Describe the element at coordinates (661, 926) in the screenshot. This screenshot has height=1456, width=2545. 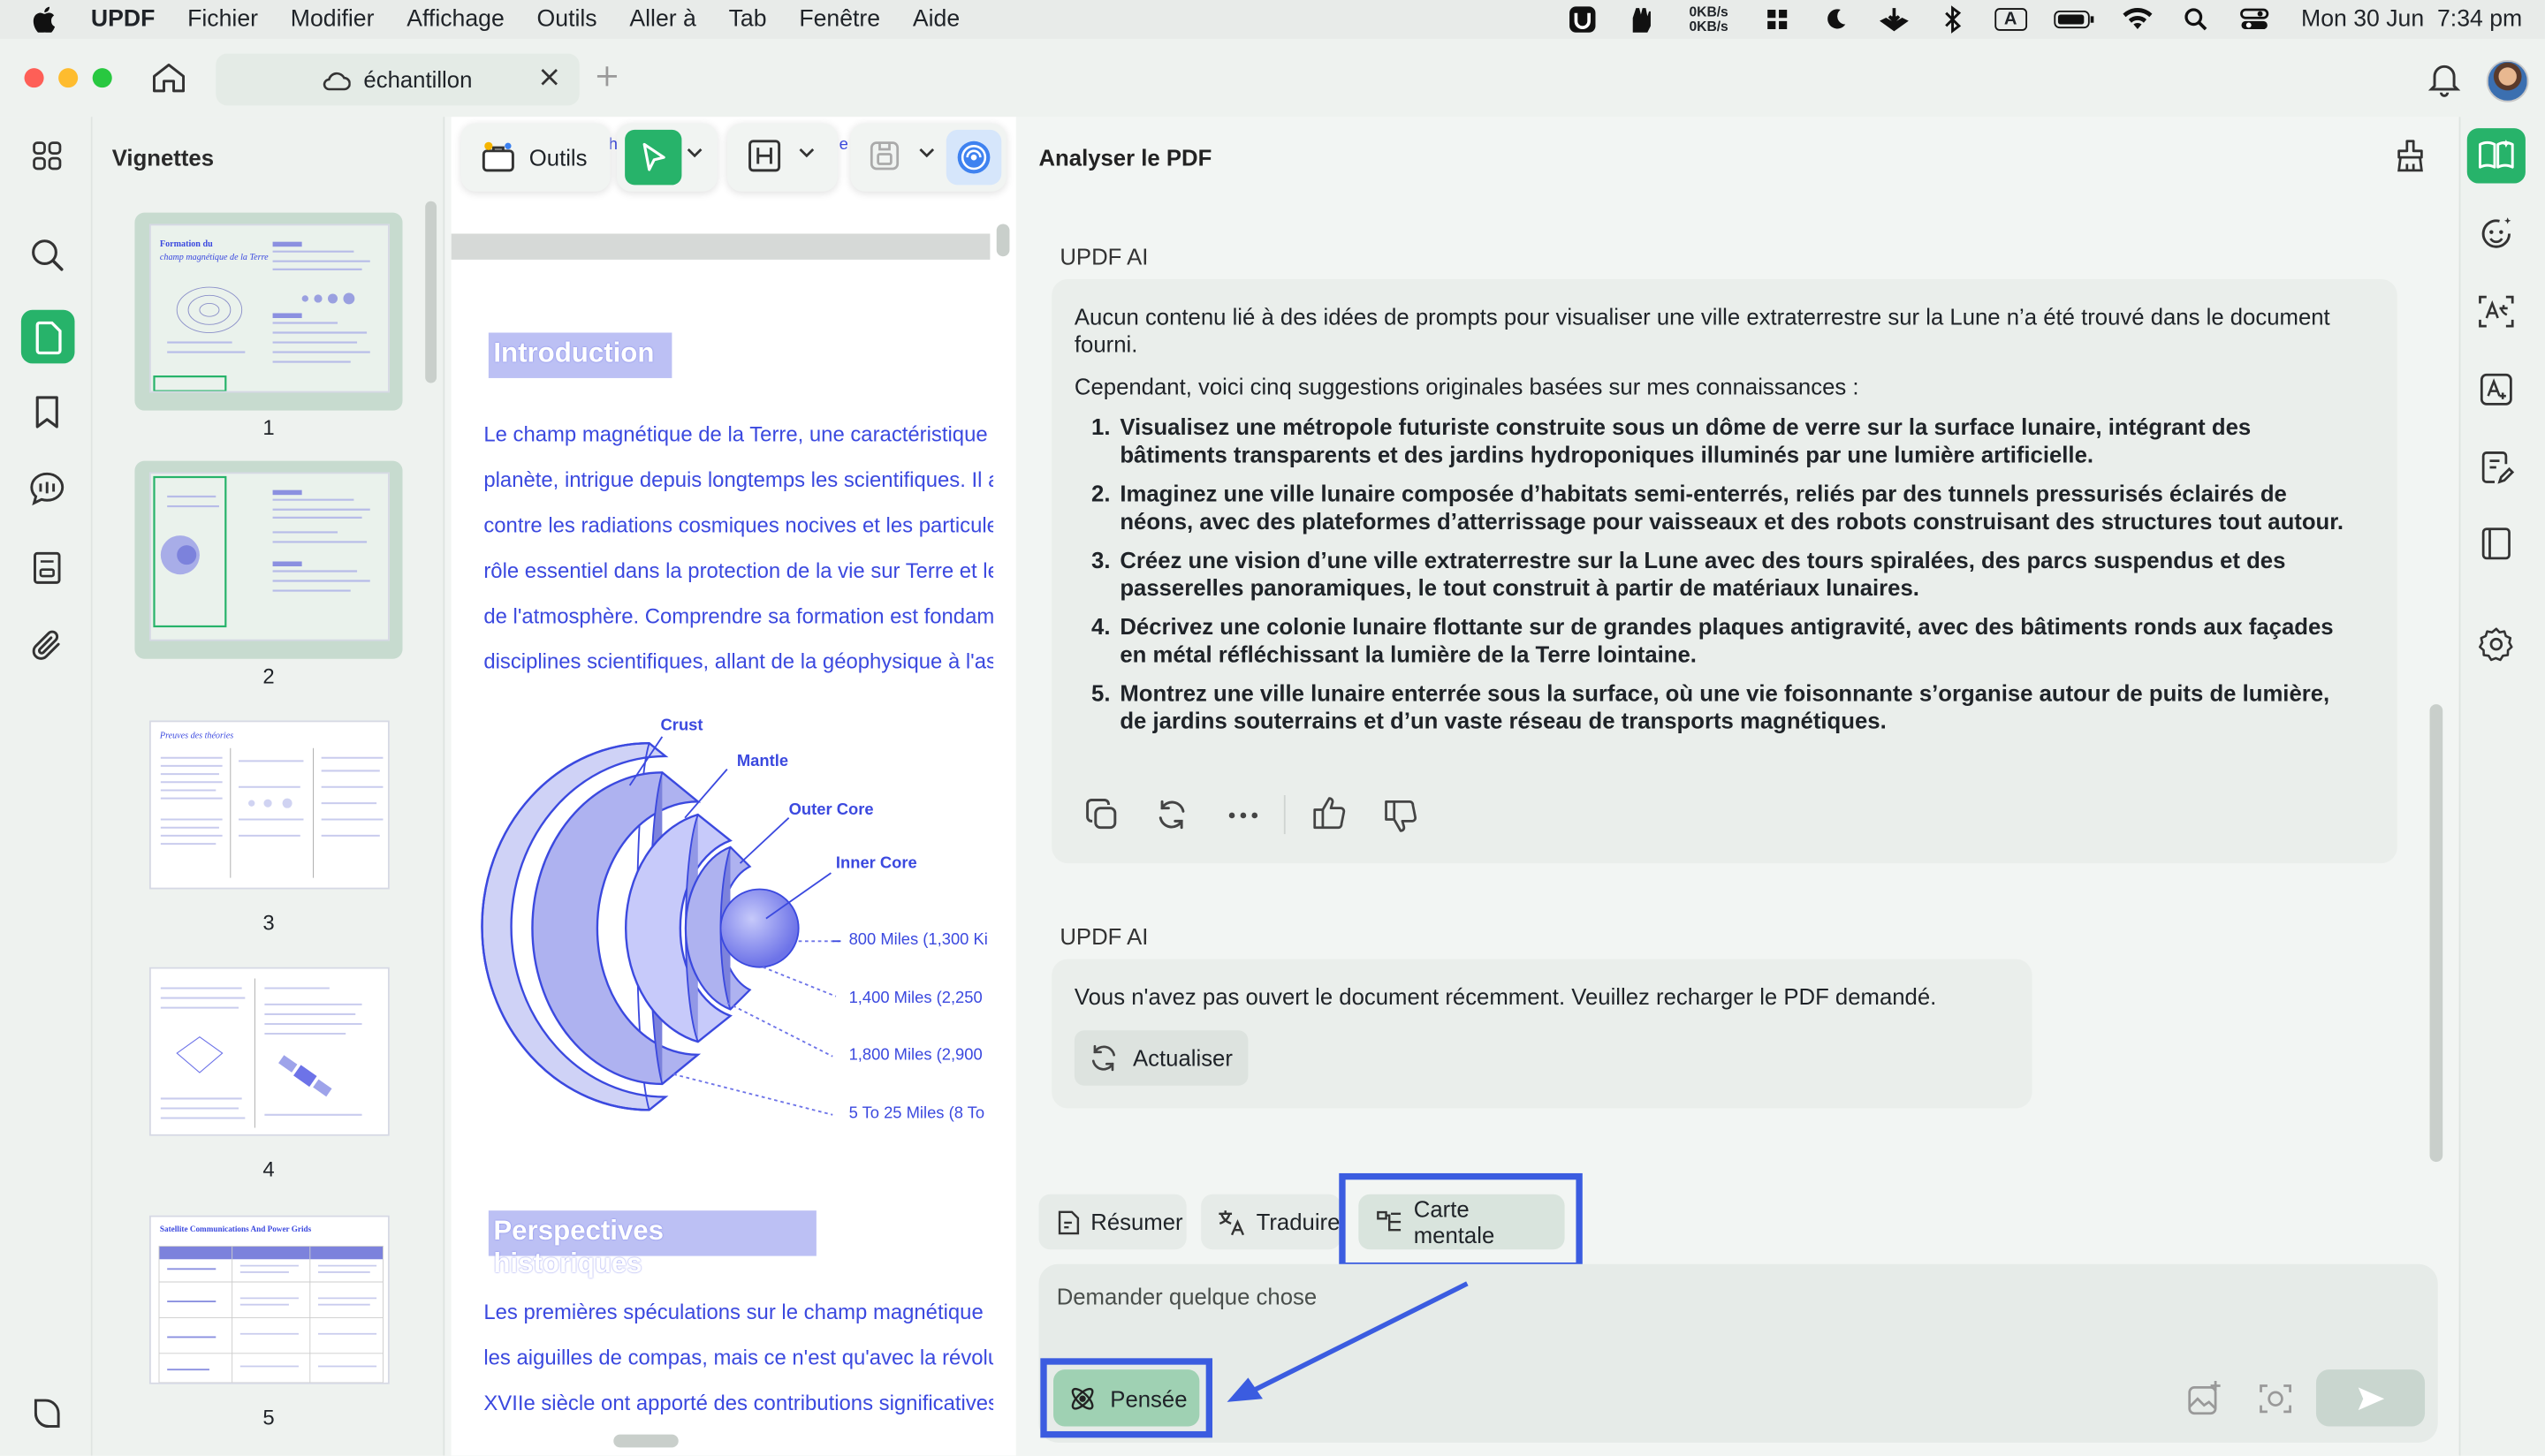
I see `earth-layers-diagram` at that location.